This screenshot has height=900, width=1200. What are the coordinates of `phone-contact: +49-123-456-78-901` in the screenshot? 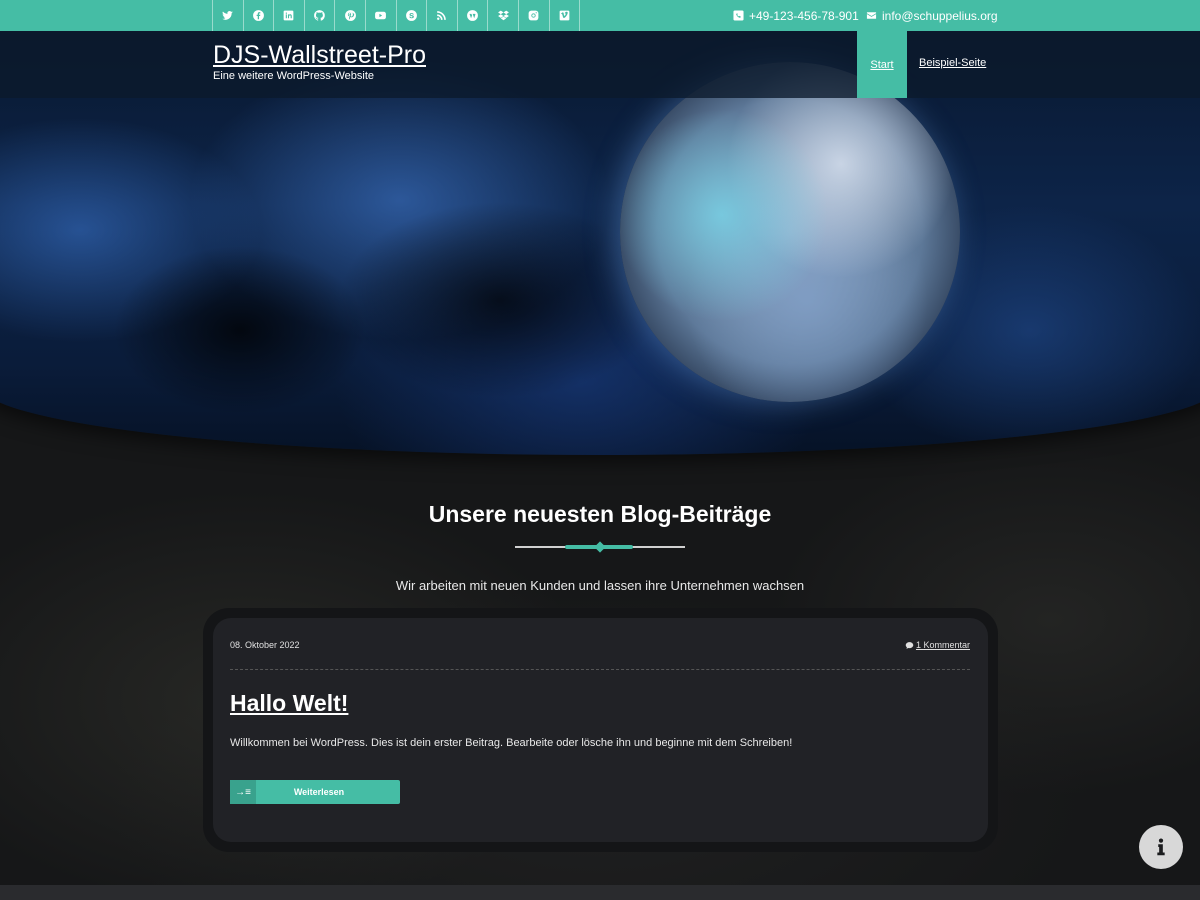 It's located at (796, 15).